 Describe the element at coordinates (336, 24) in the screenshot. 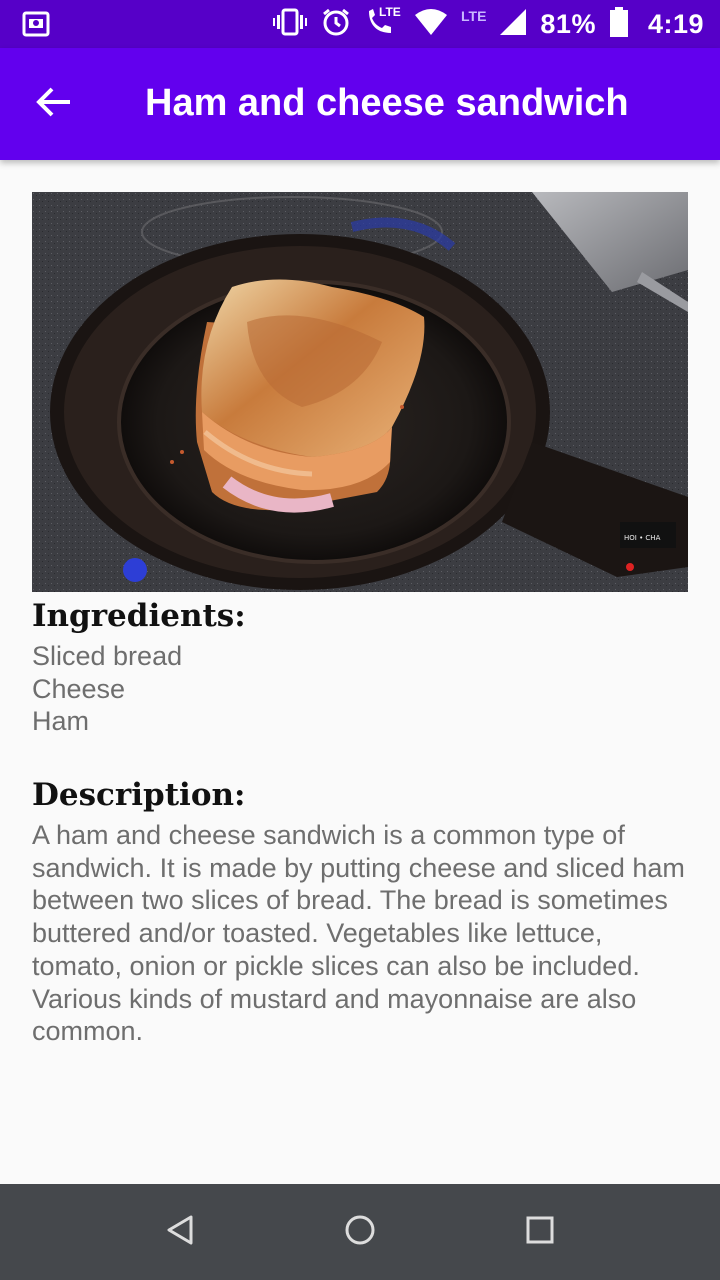

I see `alarm-icon` at that location.